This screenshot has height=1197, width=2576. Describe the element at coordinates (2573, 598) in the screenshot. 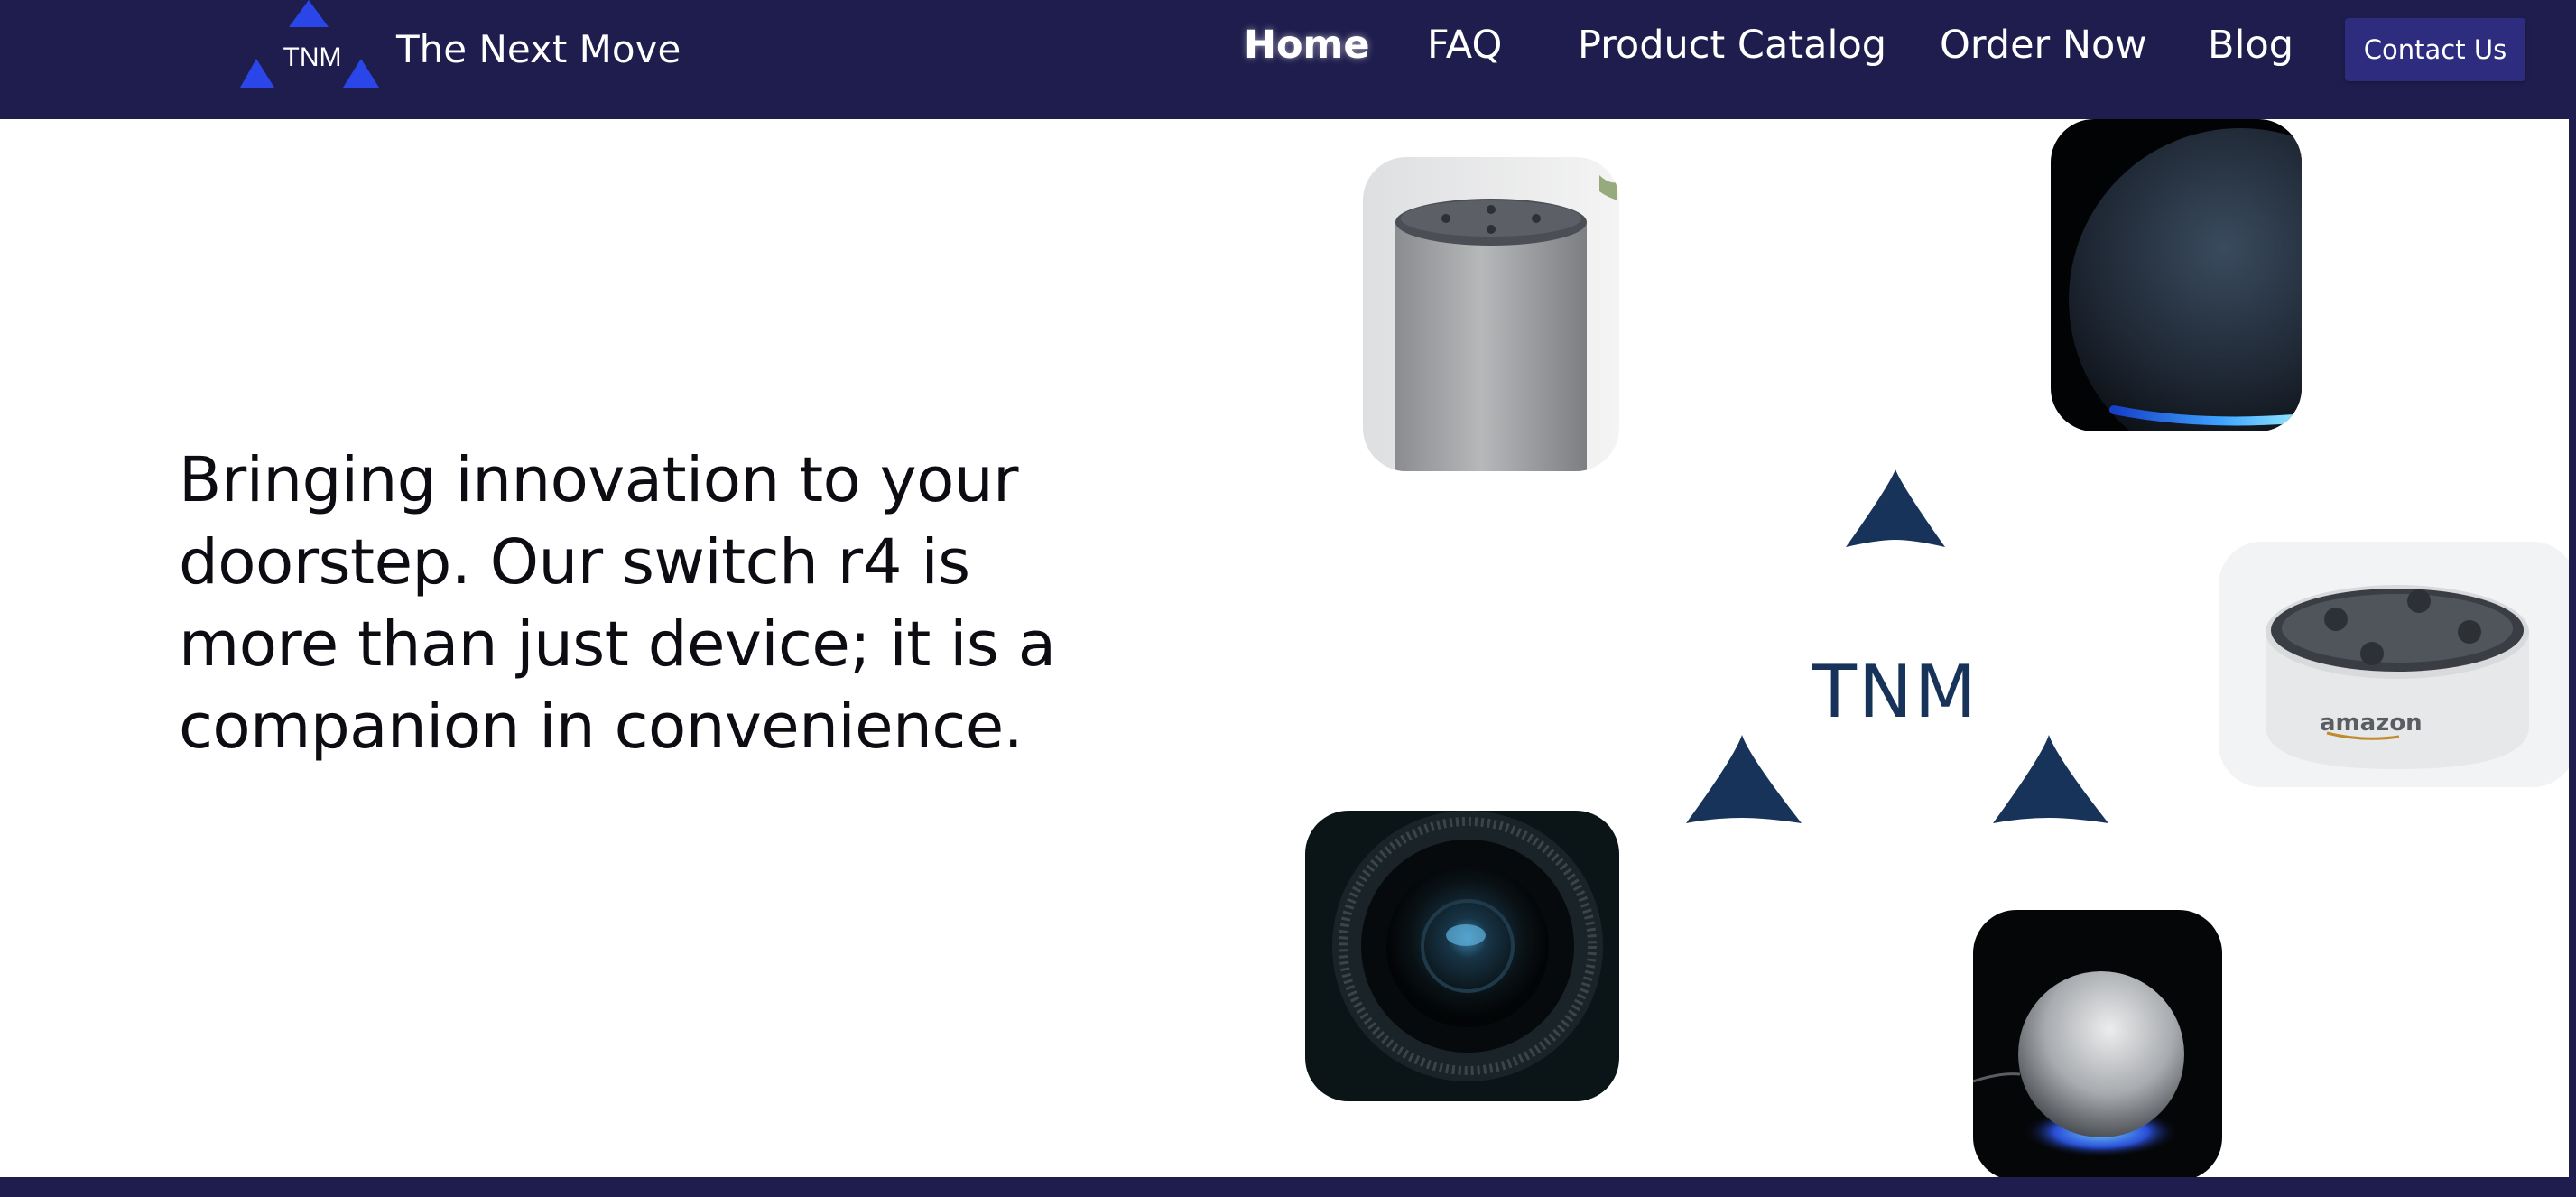

I see `page-edge-bar` at that location.